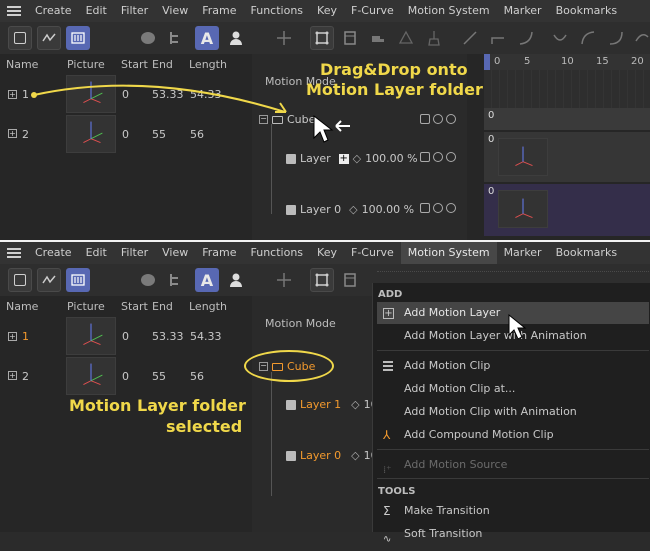  Describe the element at coordinates (397, 491) in the screenshot. I see `section-tools: TOOLS` at that location.